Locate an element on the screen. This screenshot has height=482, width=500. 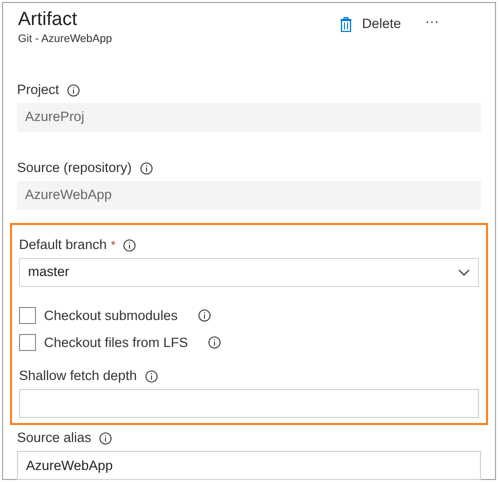
text-input: AzureWebApp is located at coordinates (249, 465).